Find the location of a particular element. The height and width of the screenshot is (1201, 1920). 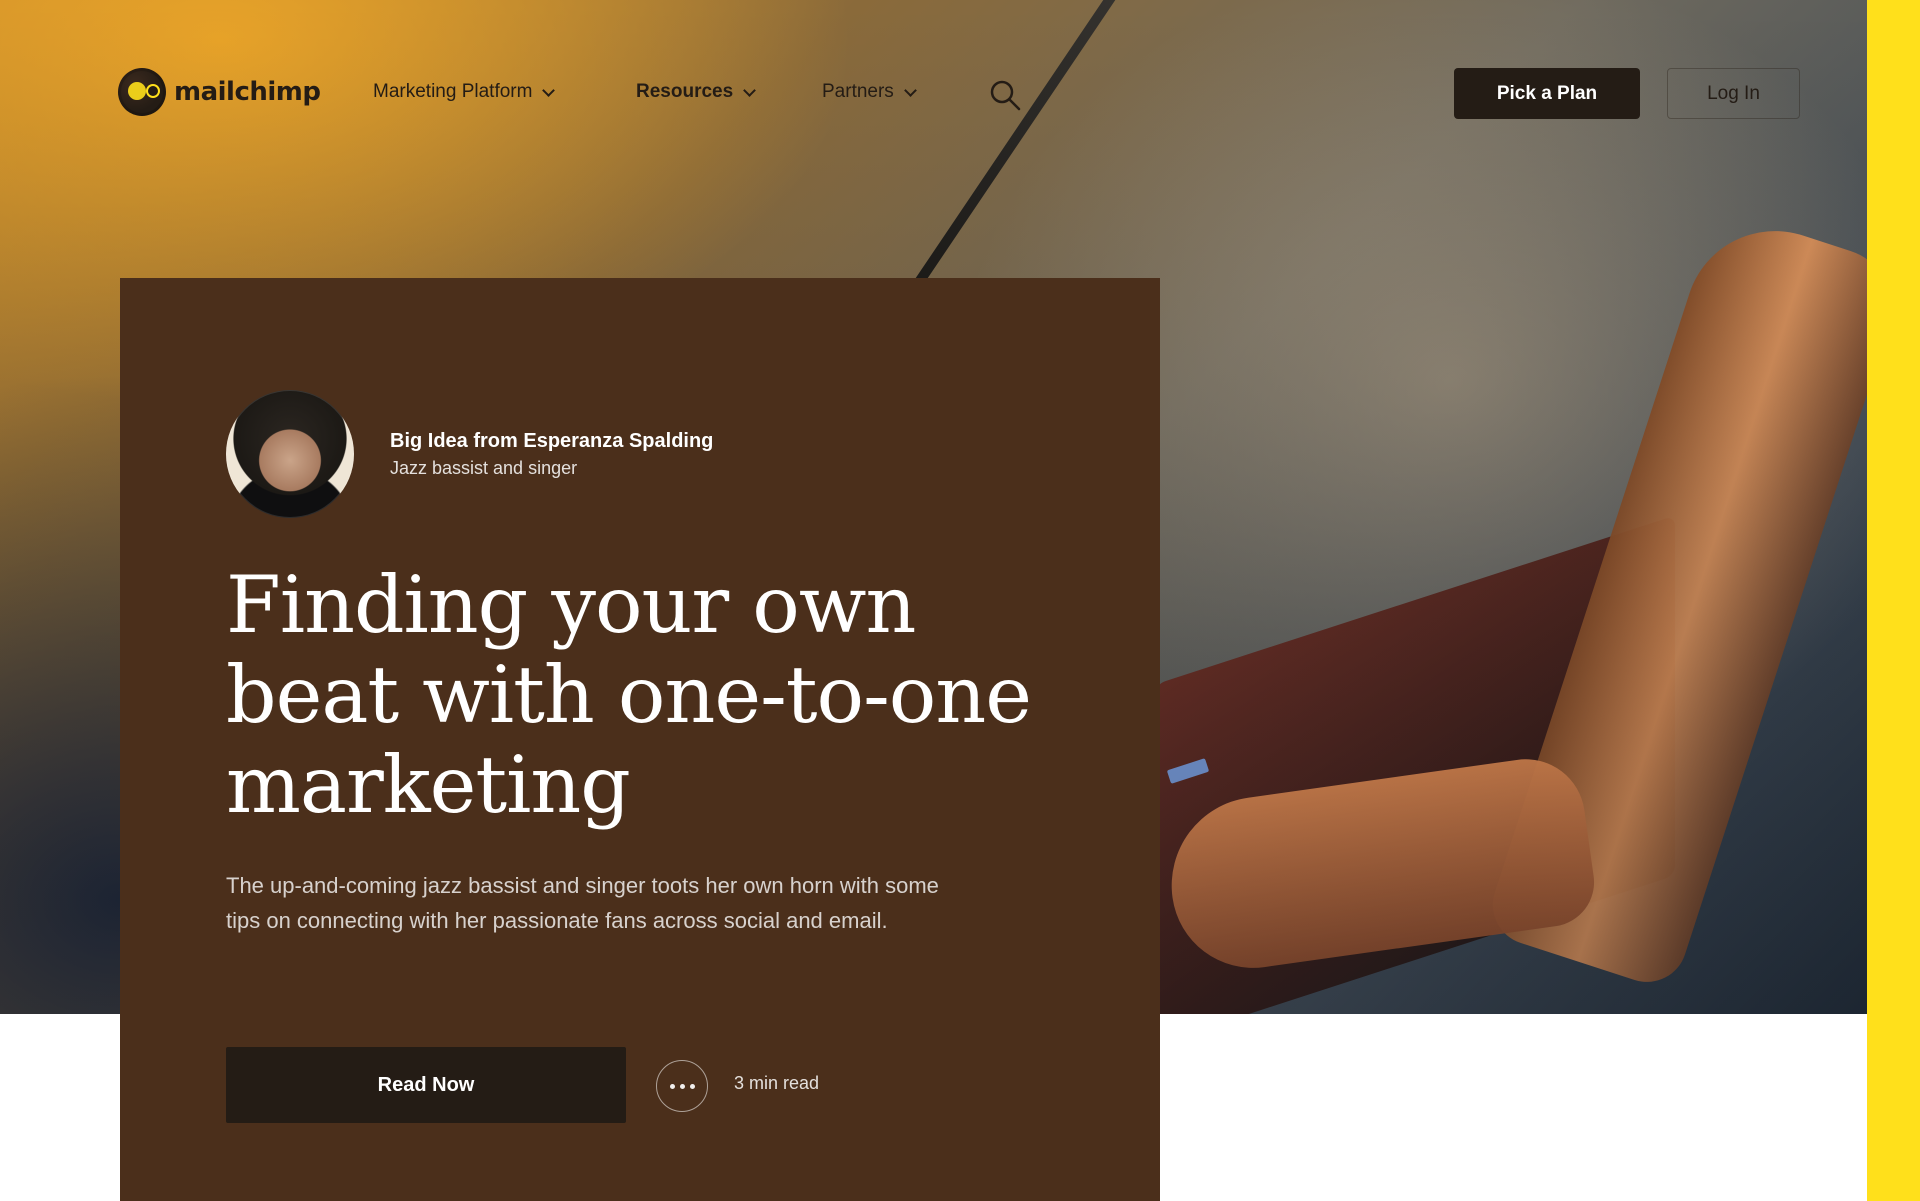

author-name: Big Idea from Esperanza Spalding is located at coordinates (552, 441).